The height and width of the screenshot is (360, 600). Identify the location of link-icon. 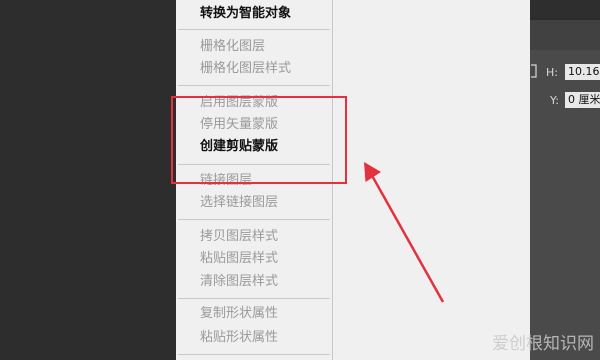
(534, 71).